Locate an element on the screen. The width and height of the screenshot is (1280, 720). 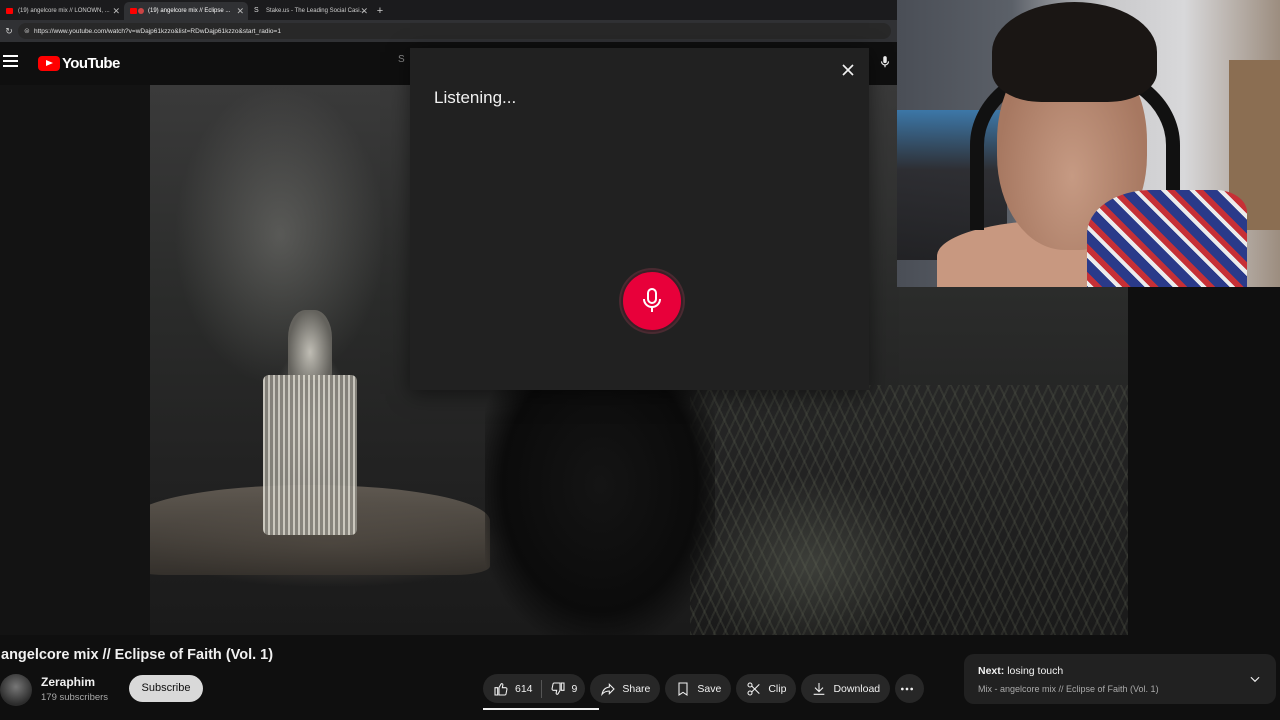
next-up-title: Next: losing touch is located at coordinates (1020, 671).